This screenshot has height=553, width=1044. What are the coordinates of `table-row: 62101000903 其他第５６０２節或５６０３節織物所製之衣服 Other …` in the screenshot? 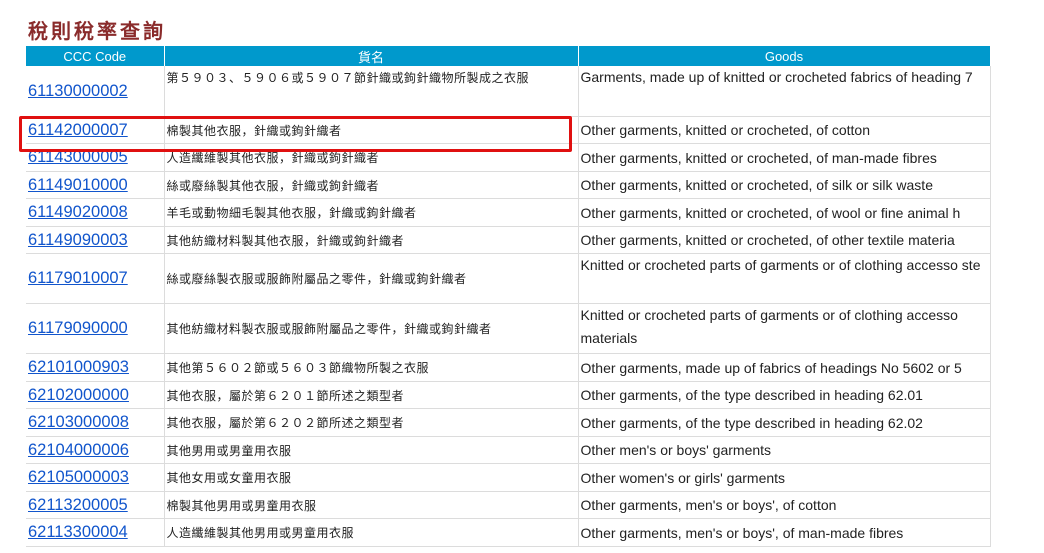 It's located at (508, 367).